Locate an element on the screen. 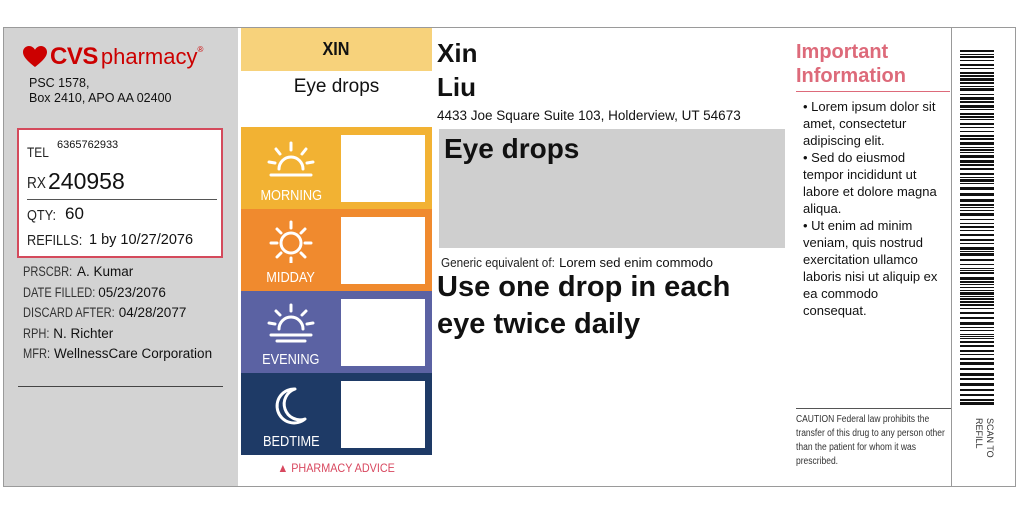 The width and height of the screenshot is (1024, 512). detail-label: PRSCBR: is located at coordinates (48, 271).